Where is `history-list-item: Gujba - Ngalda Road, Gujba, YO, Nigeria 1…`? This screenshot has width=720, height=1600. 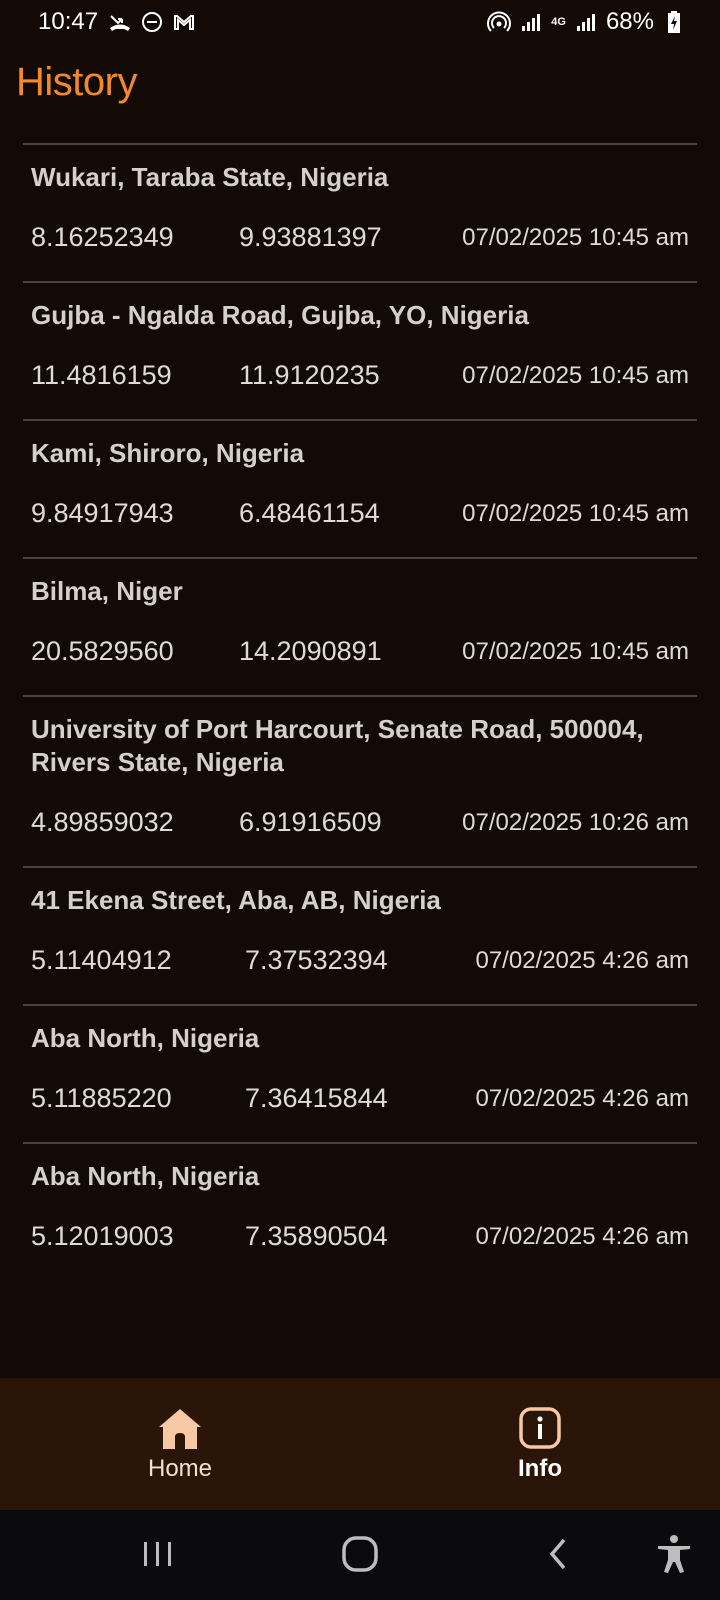
history-list-item: Gujba - Ngalda Road, Gujba, YO, Nigeria 1… is located at coordinates (360, 350).